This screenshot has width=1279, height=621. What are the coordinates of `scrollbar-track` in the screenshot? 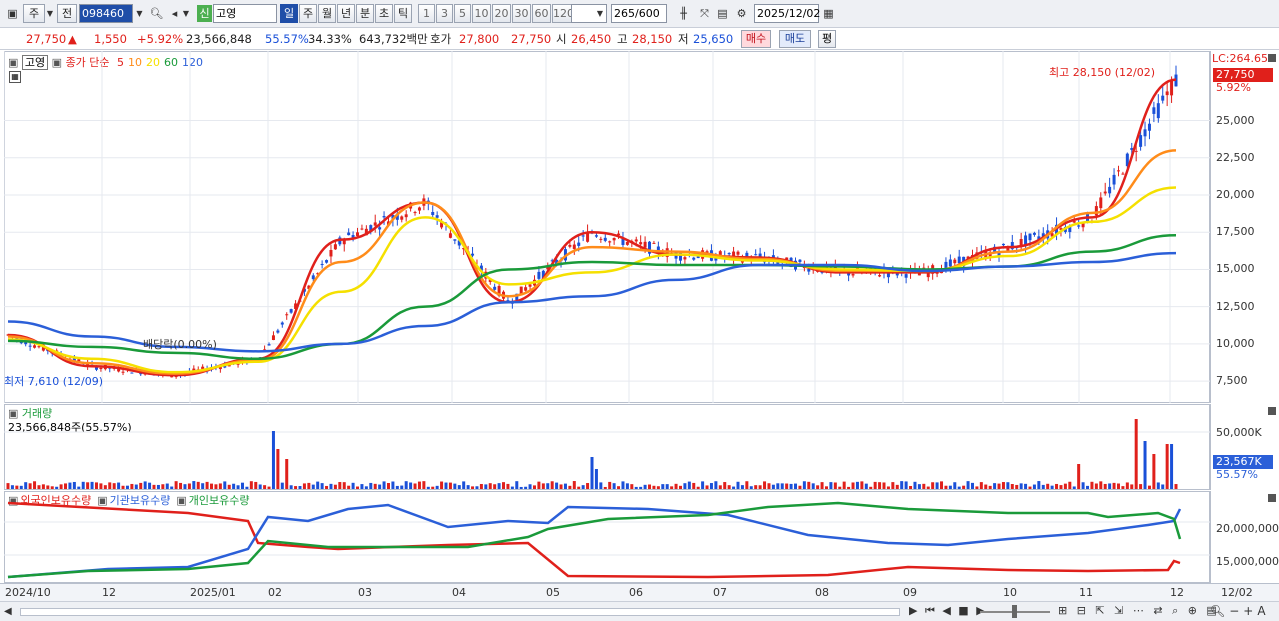 It's located at (460, 612).